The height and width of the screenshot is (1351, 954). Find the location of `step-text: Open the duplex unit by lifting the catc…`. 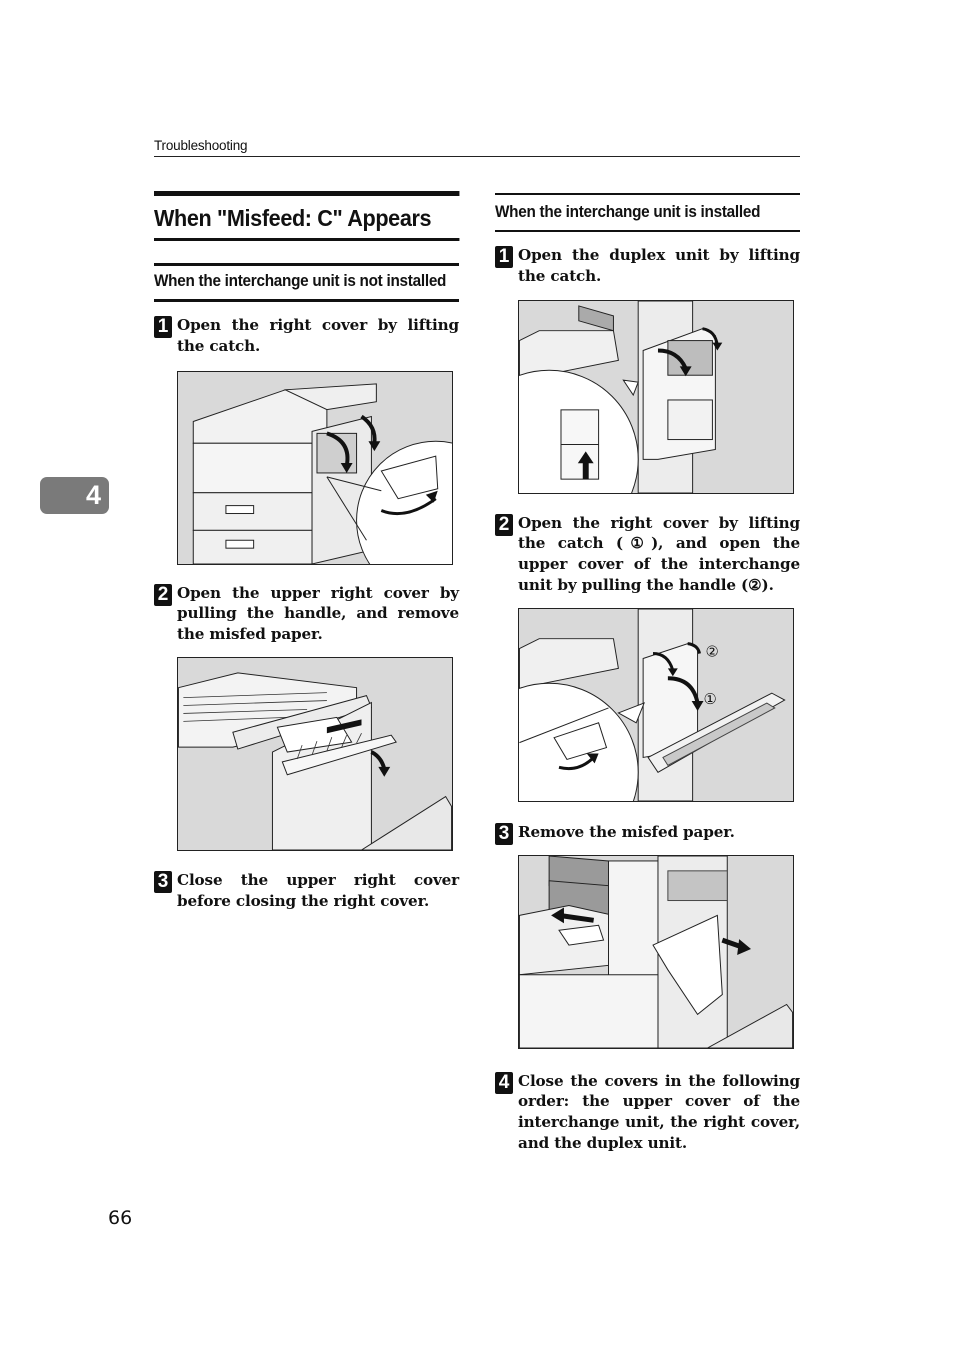

step-text: Open the duplex unit by lifting the catc… is located at coordinates (659, 265).